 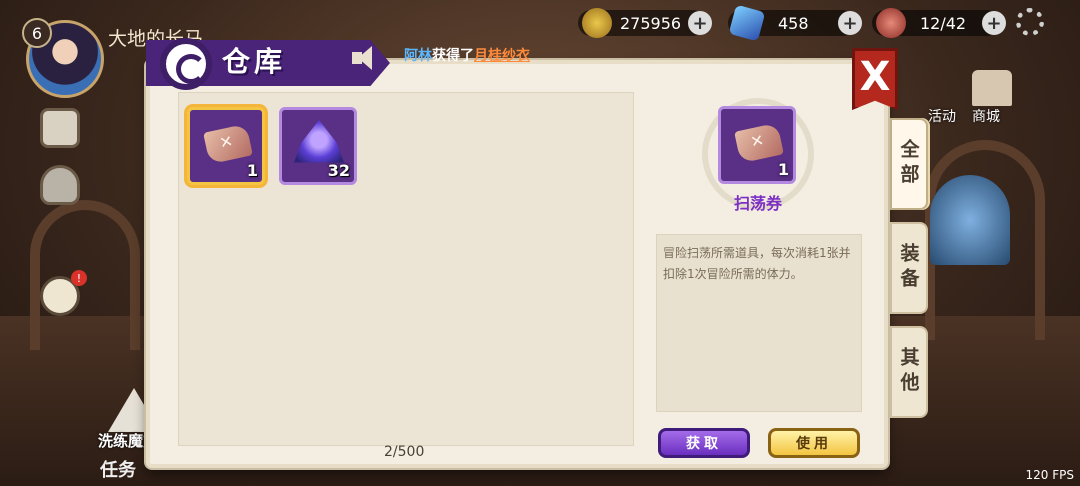 I want to click on use-button: 使用, so click(x=814, y=443).